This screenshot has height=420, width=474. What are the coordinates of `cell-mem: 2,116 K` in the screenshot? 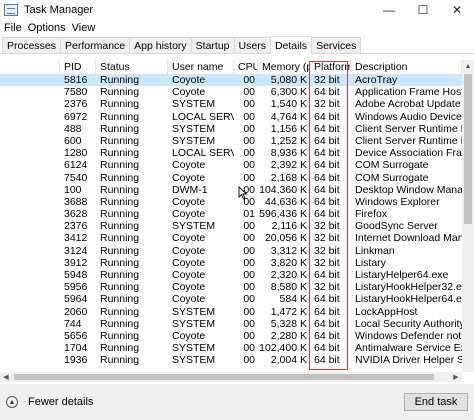 It's located at (289, 226).